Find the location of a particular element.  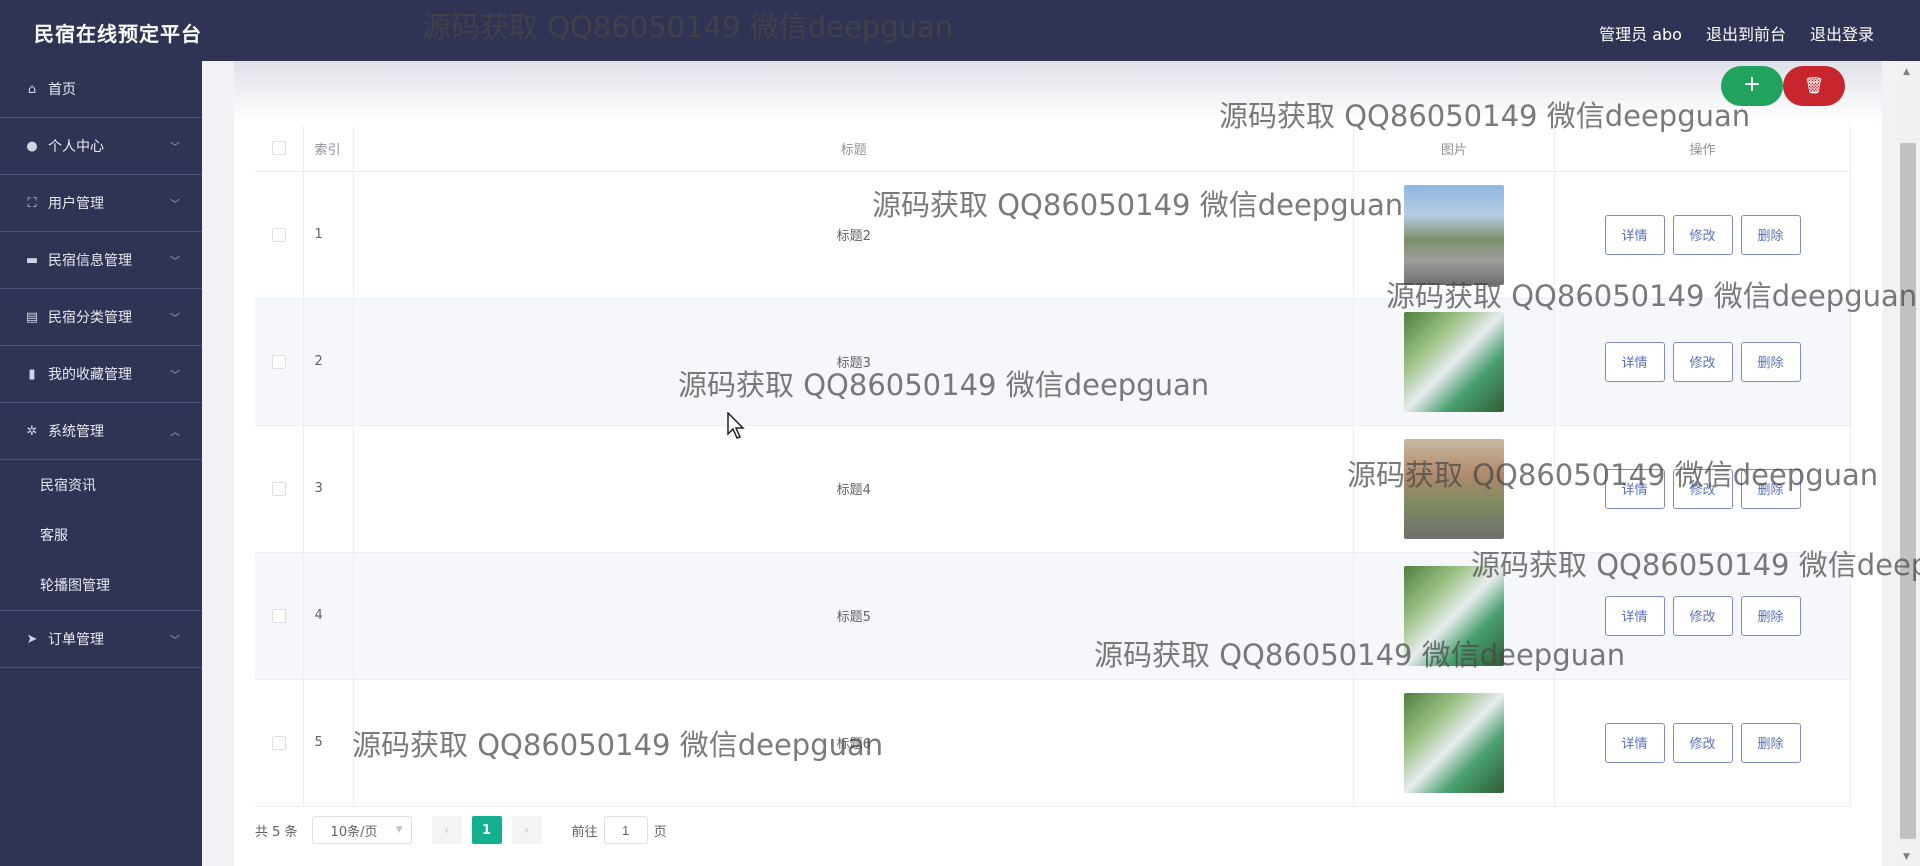

header-ops: 操作 is located at coordinates (1702, 149).